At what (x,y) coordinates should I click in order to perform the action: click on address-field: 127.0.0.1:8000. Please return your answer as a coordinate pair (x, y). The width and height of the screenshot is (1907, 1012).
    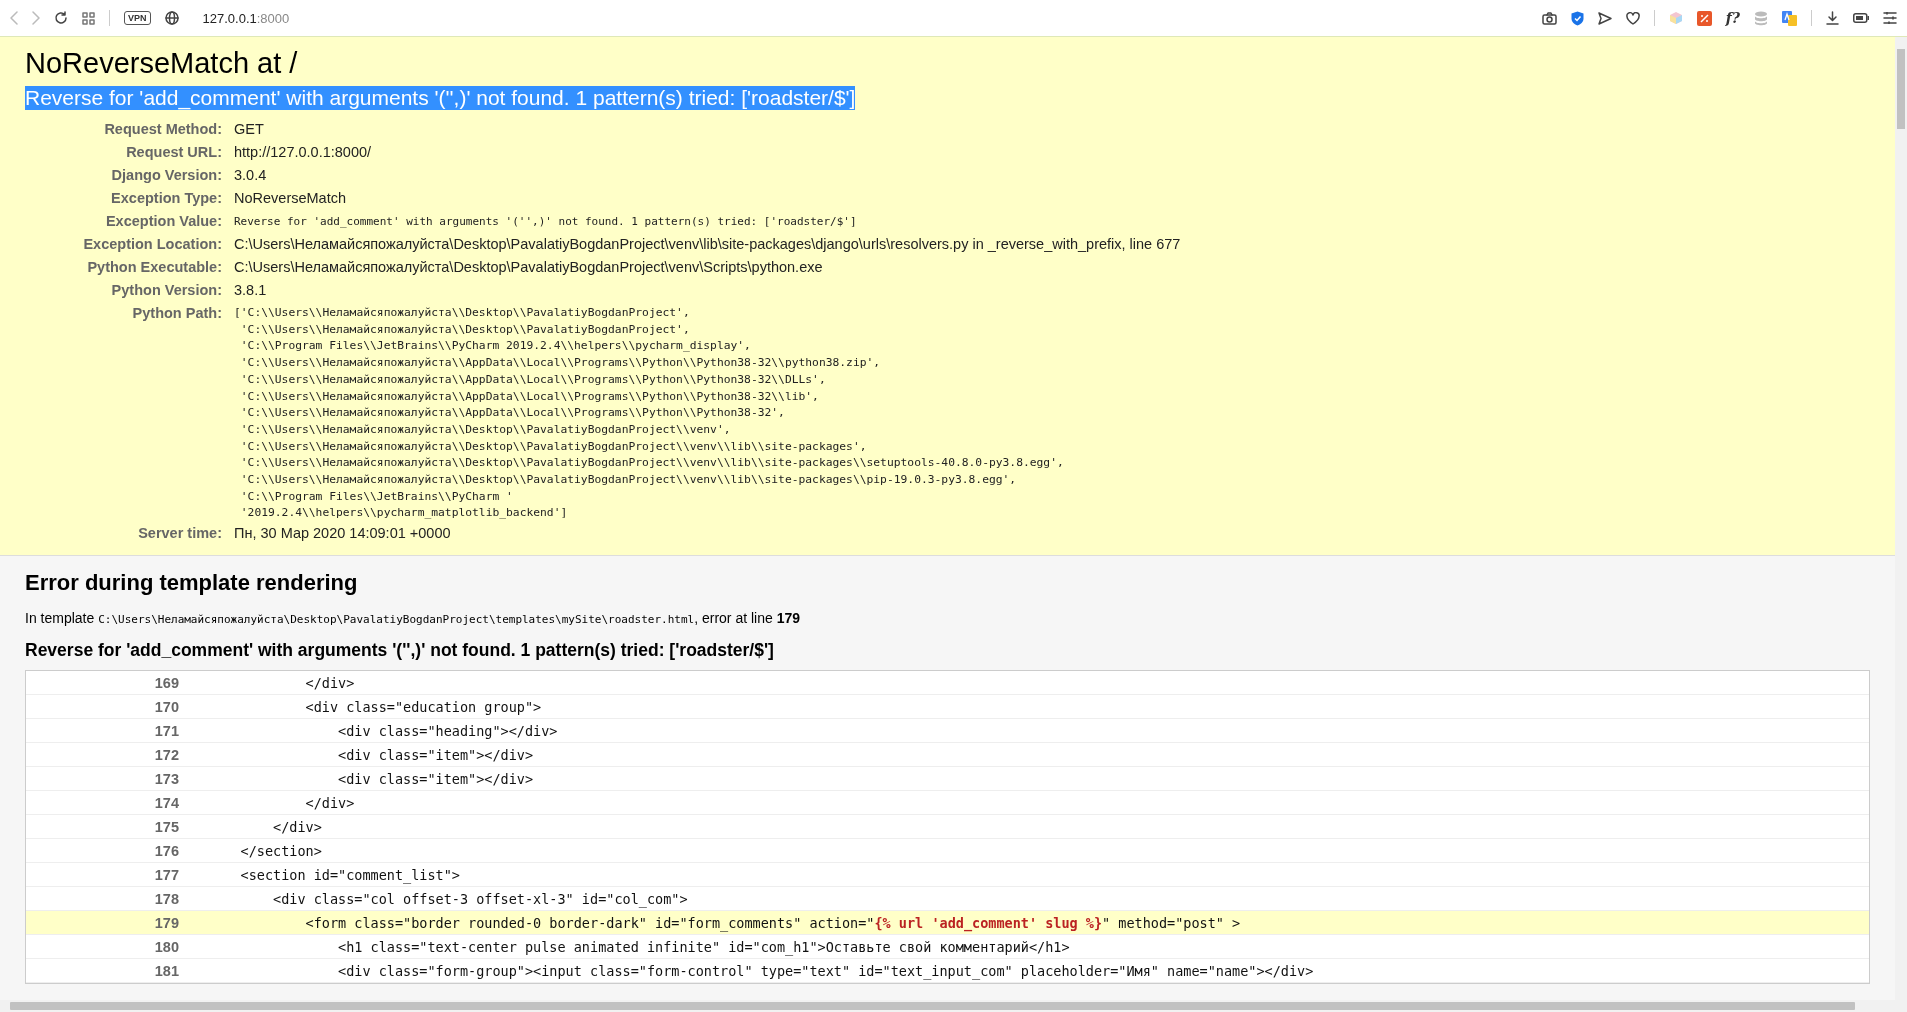
    Looking at the image, I should click on (246, 18).